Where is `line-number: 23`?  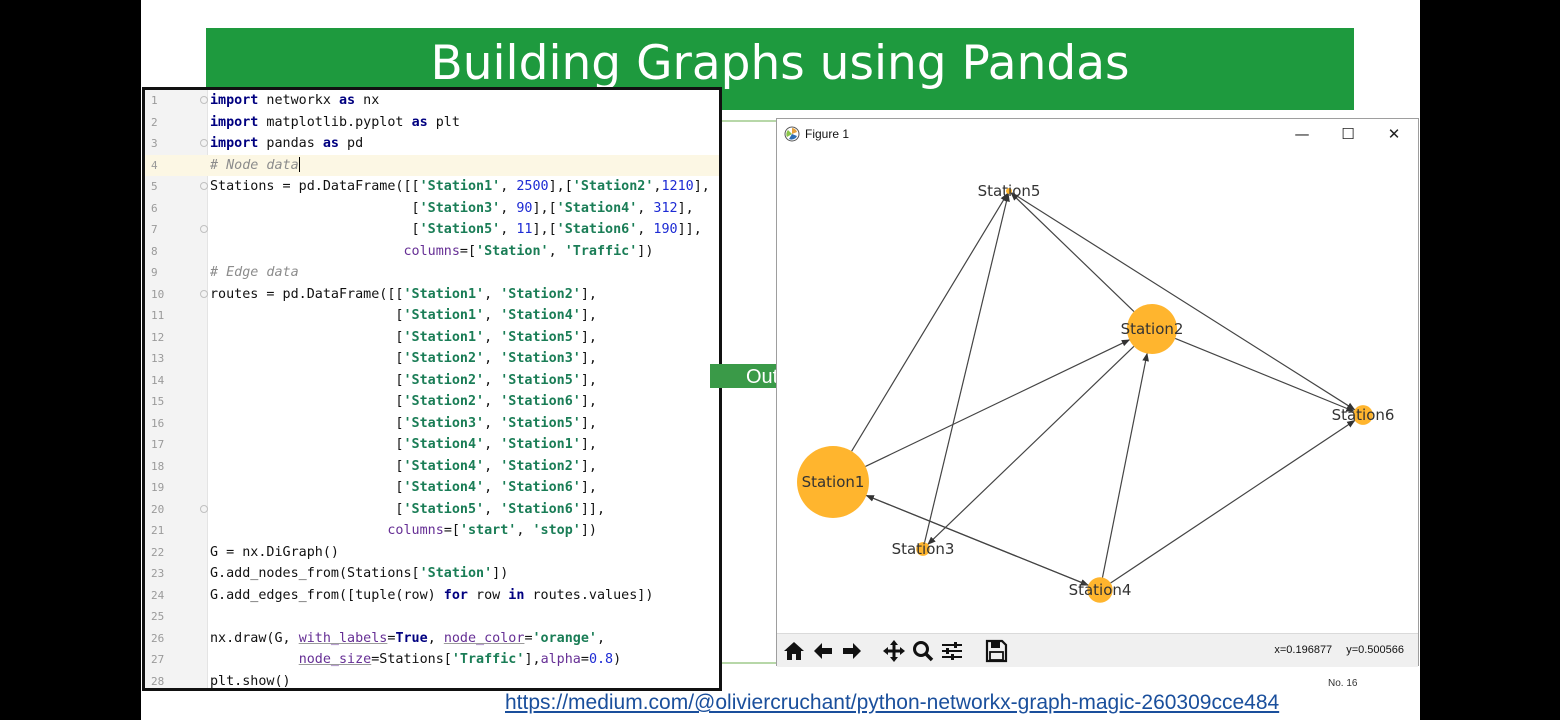 line-number: 23 is located at coordinates (158, 573).